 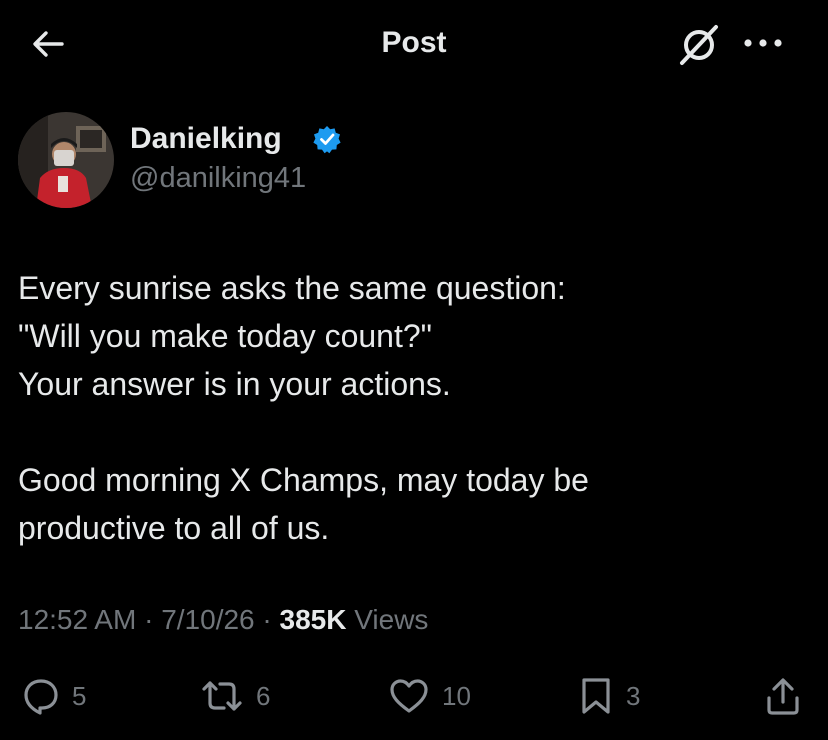 What do you see at coordinates (313, 619) in the screenshot?
I see `views-count: 385K` at bounding box center [313, 619].